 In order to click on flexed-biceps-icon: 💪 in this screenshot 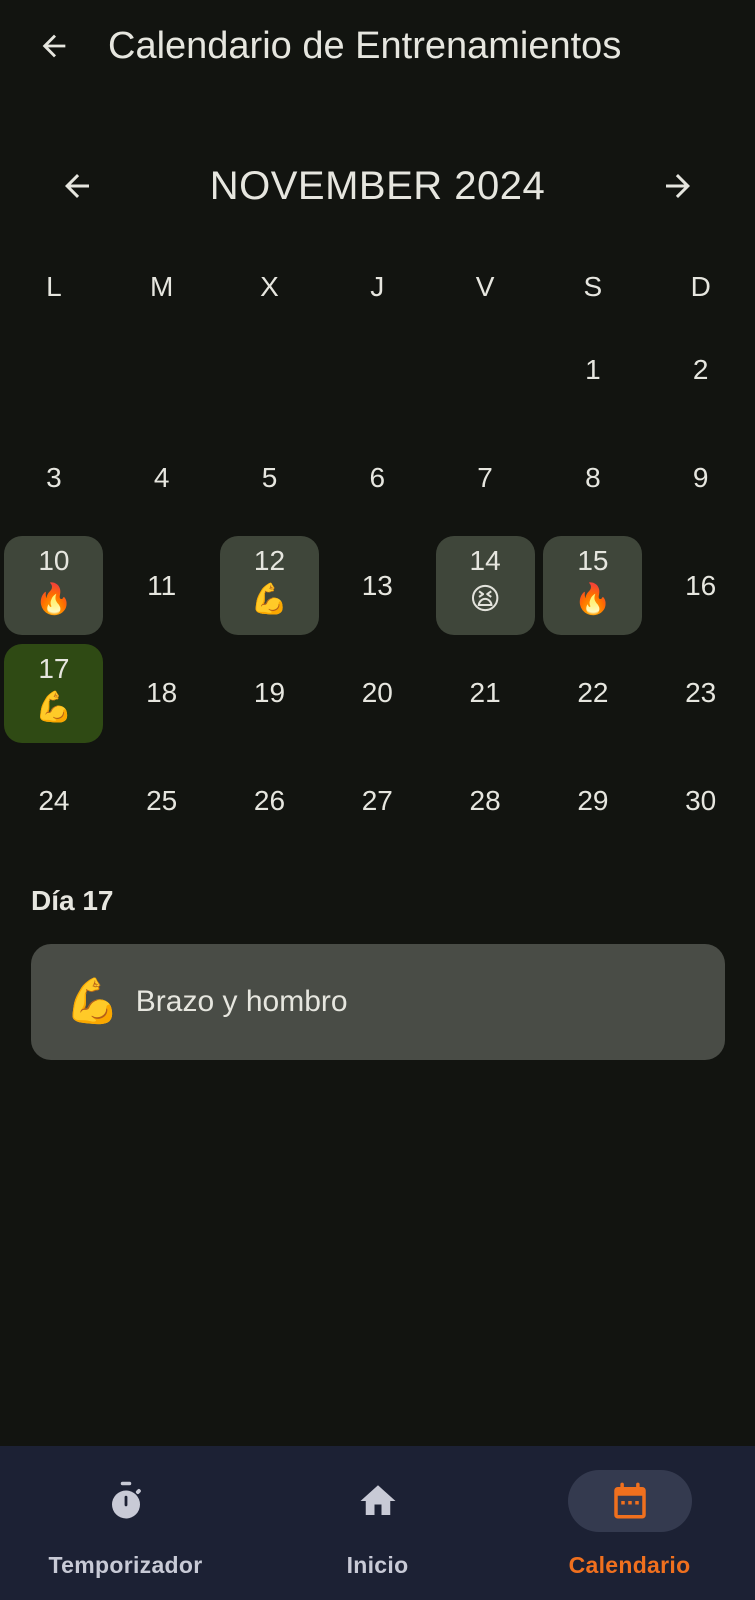, I will do `click(92, 1001)`.